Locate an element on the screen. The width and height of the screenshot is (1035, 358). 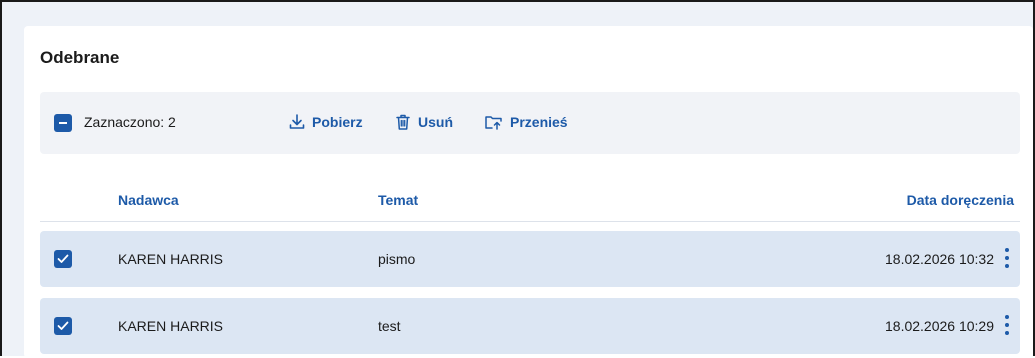
move-button: Przenieś is located at coordinates (526, 122).